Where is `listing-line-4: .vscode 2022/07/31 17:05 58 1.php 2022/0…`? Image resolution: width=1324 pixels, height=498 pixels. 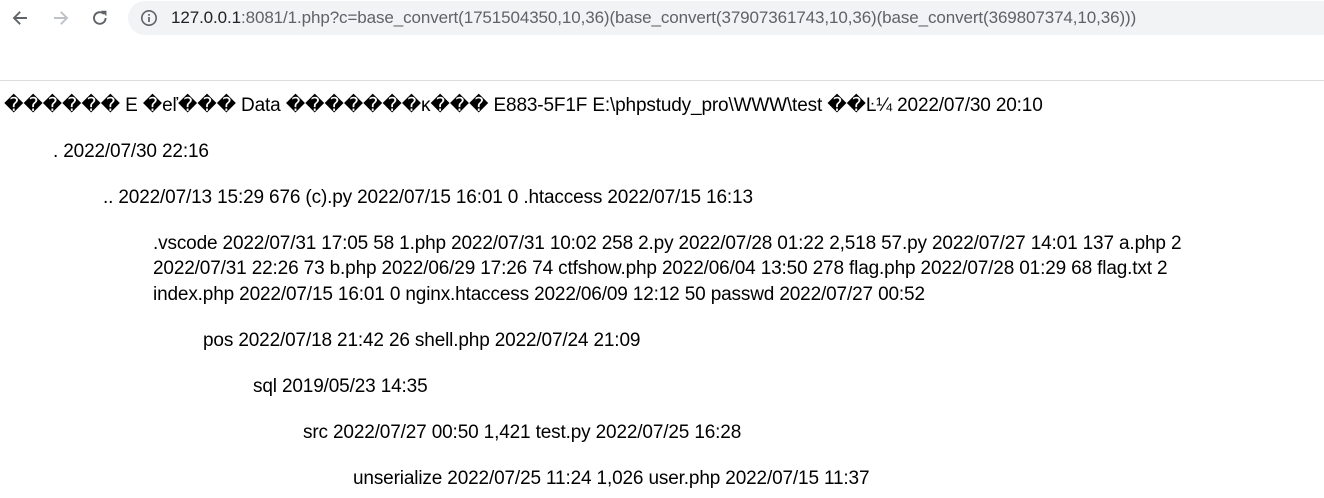
listing-line-4: .vscode 2022/07/31 17:05 58 1.php 2022/0… is located at coordinates (667, 243).